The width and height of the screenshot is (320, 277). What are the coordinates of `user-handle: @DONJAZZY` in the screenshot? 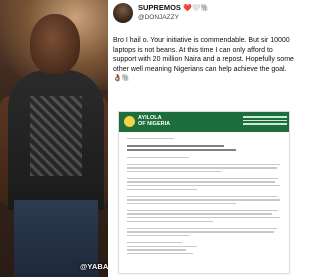 It's located at (158, 17).